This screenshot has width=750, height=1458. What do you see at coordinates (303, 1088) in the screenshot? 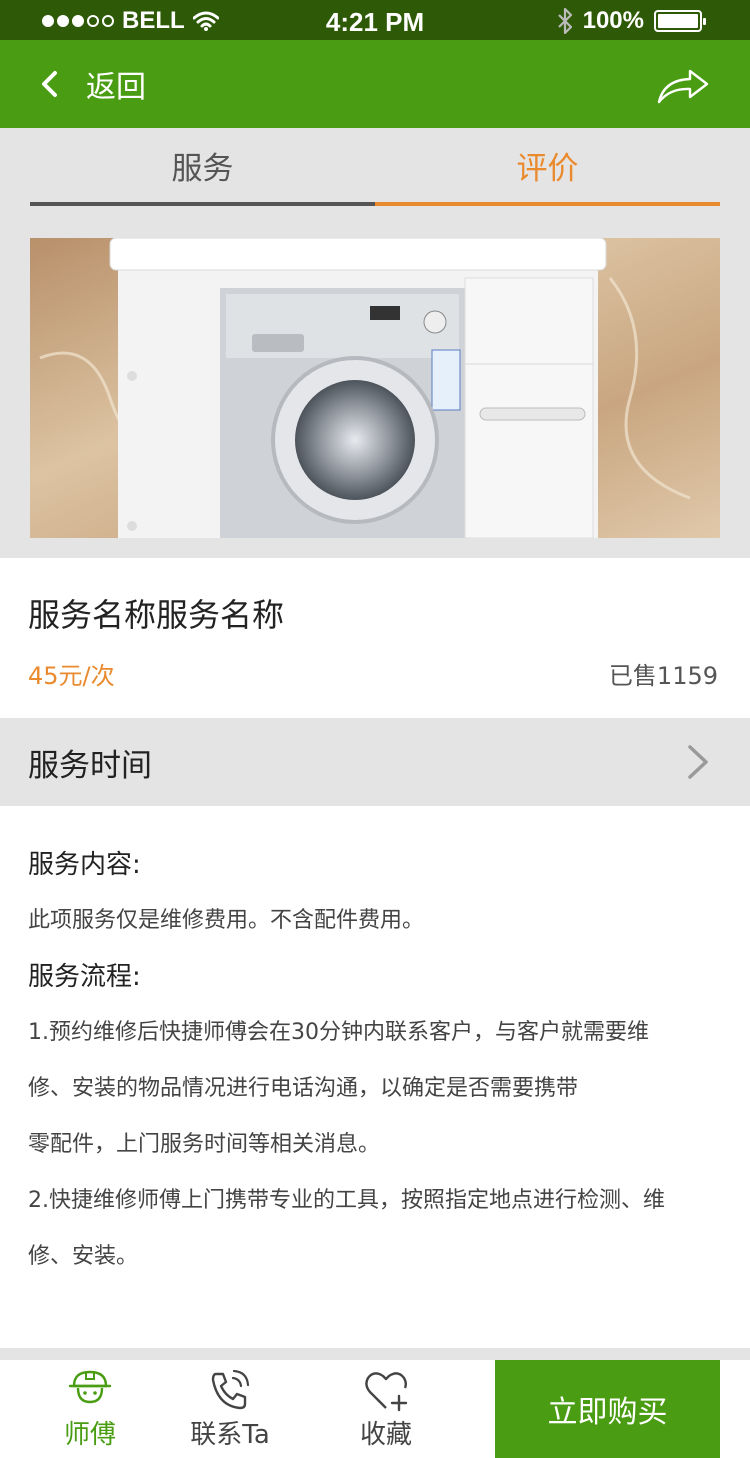
I see `process-line: 修、安装的物品情况进行电话沟通，以确定是否需要携带` at bounding box center [303, 1088].